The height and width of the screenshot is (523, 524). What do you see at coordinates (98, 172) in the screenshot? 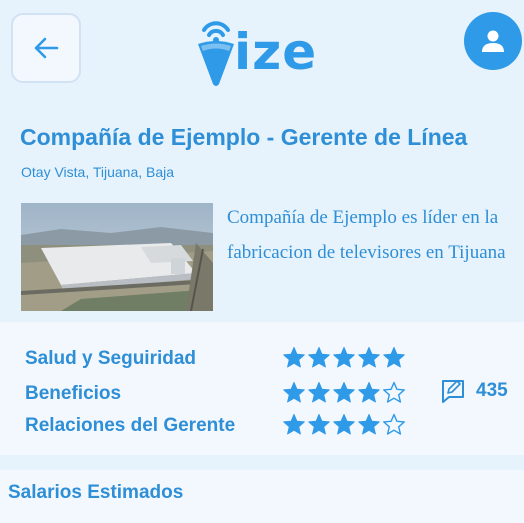
I see `job-location: Otay Vista, Tijuana, Baja` at bounding box center [98, 172].